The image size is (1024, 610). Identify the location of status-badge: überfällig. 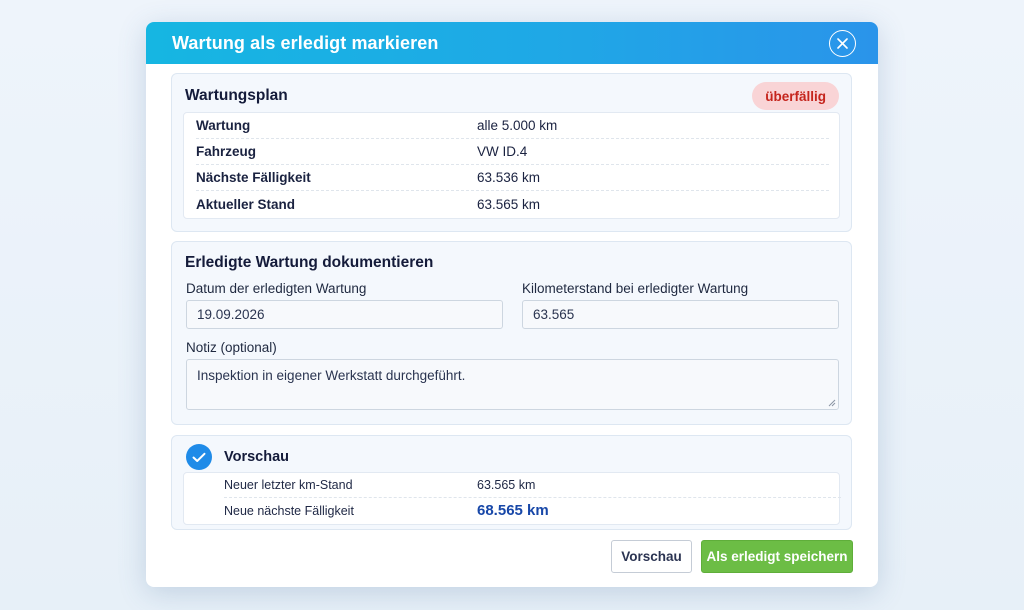
(795, 96).